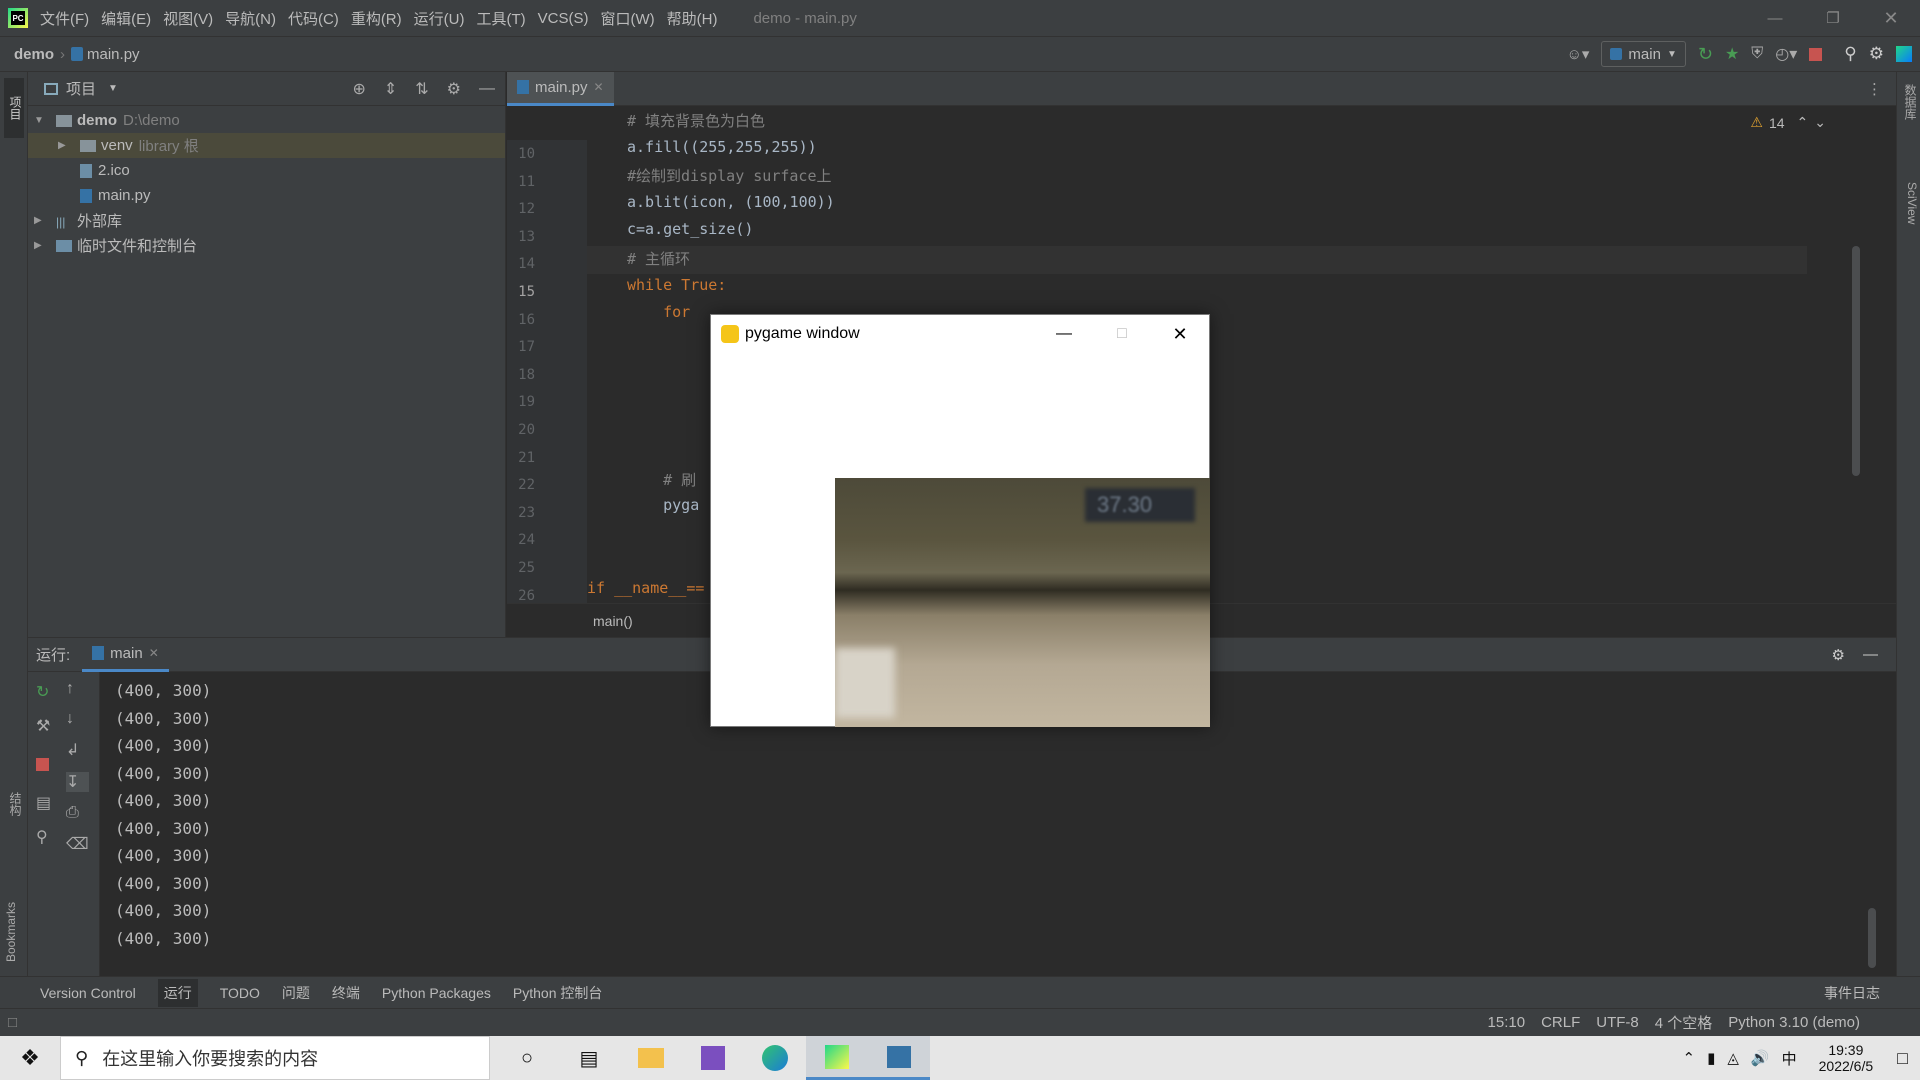 The height and width of the screenshot is (1080, 1920). What do you see at coordinates (34, 54) in the screenshot?
I see `breadcrumb-project: demo` at bounding box center [34, 54].